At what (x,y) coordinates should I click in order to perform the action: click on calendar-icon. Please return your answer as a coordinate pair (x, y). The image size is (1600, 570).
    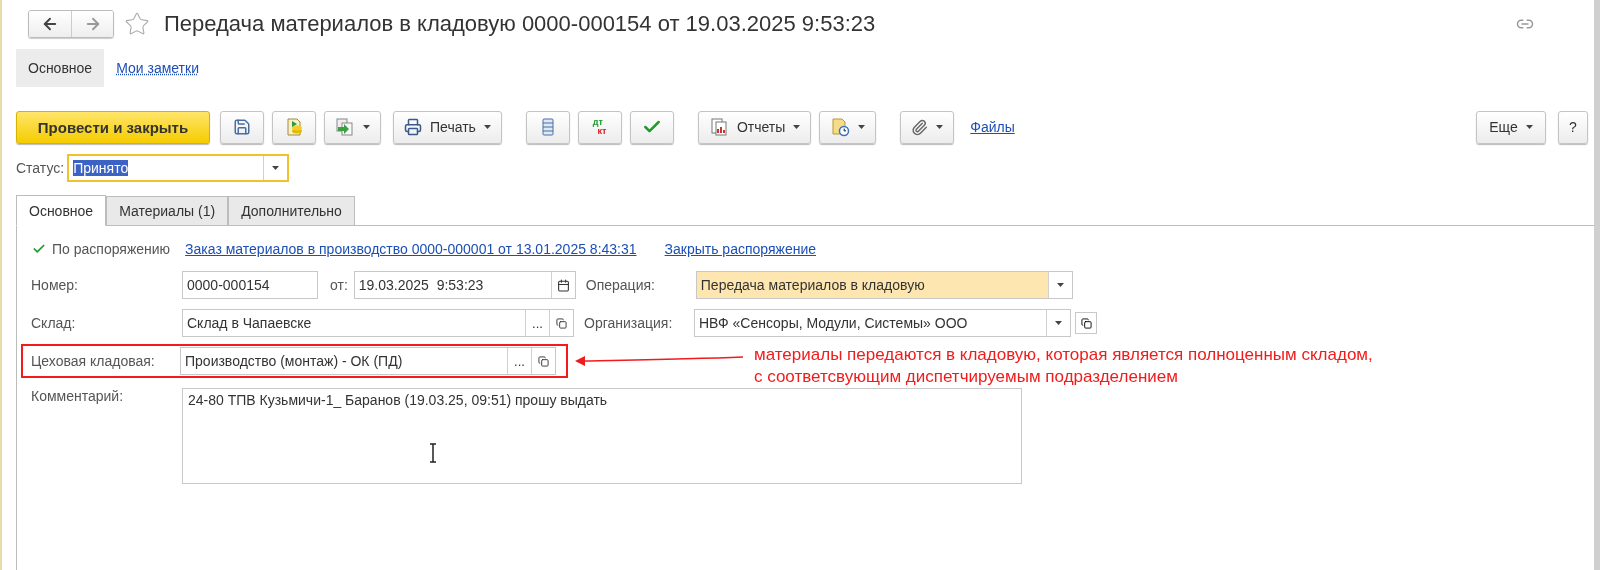
    Looking at the image, I should click on (563, 285).